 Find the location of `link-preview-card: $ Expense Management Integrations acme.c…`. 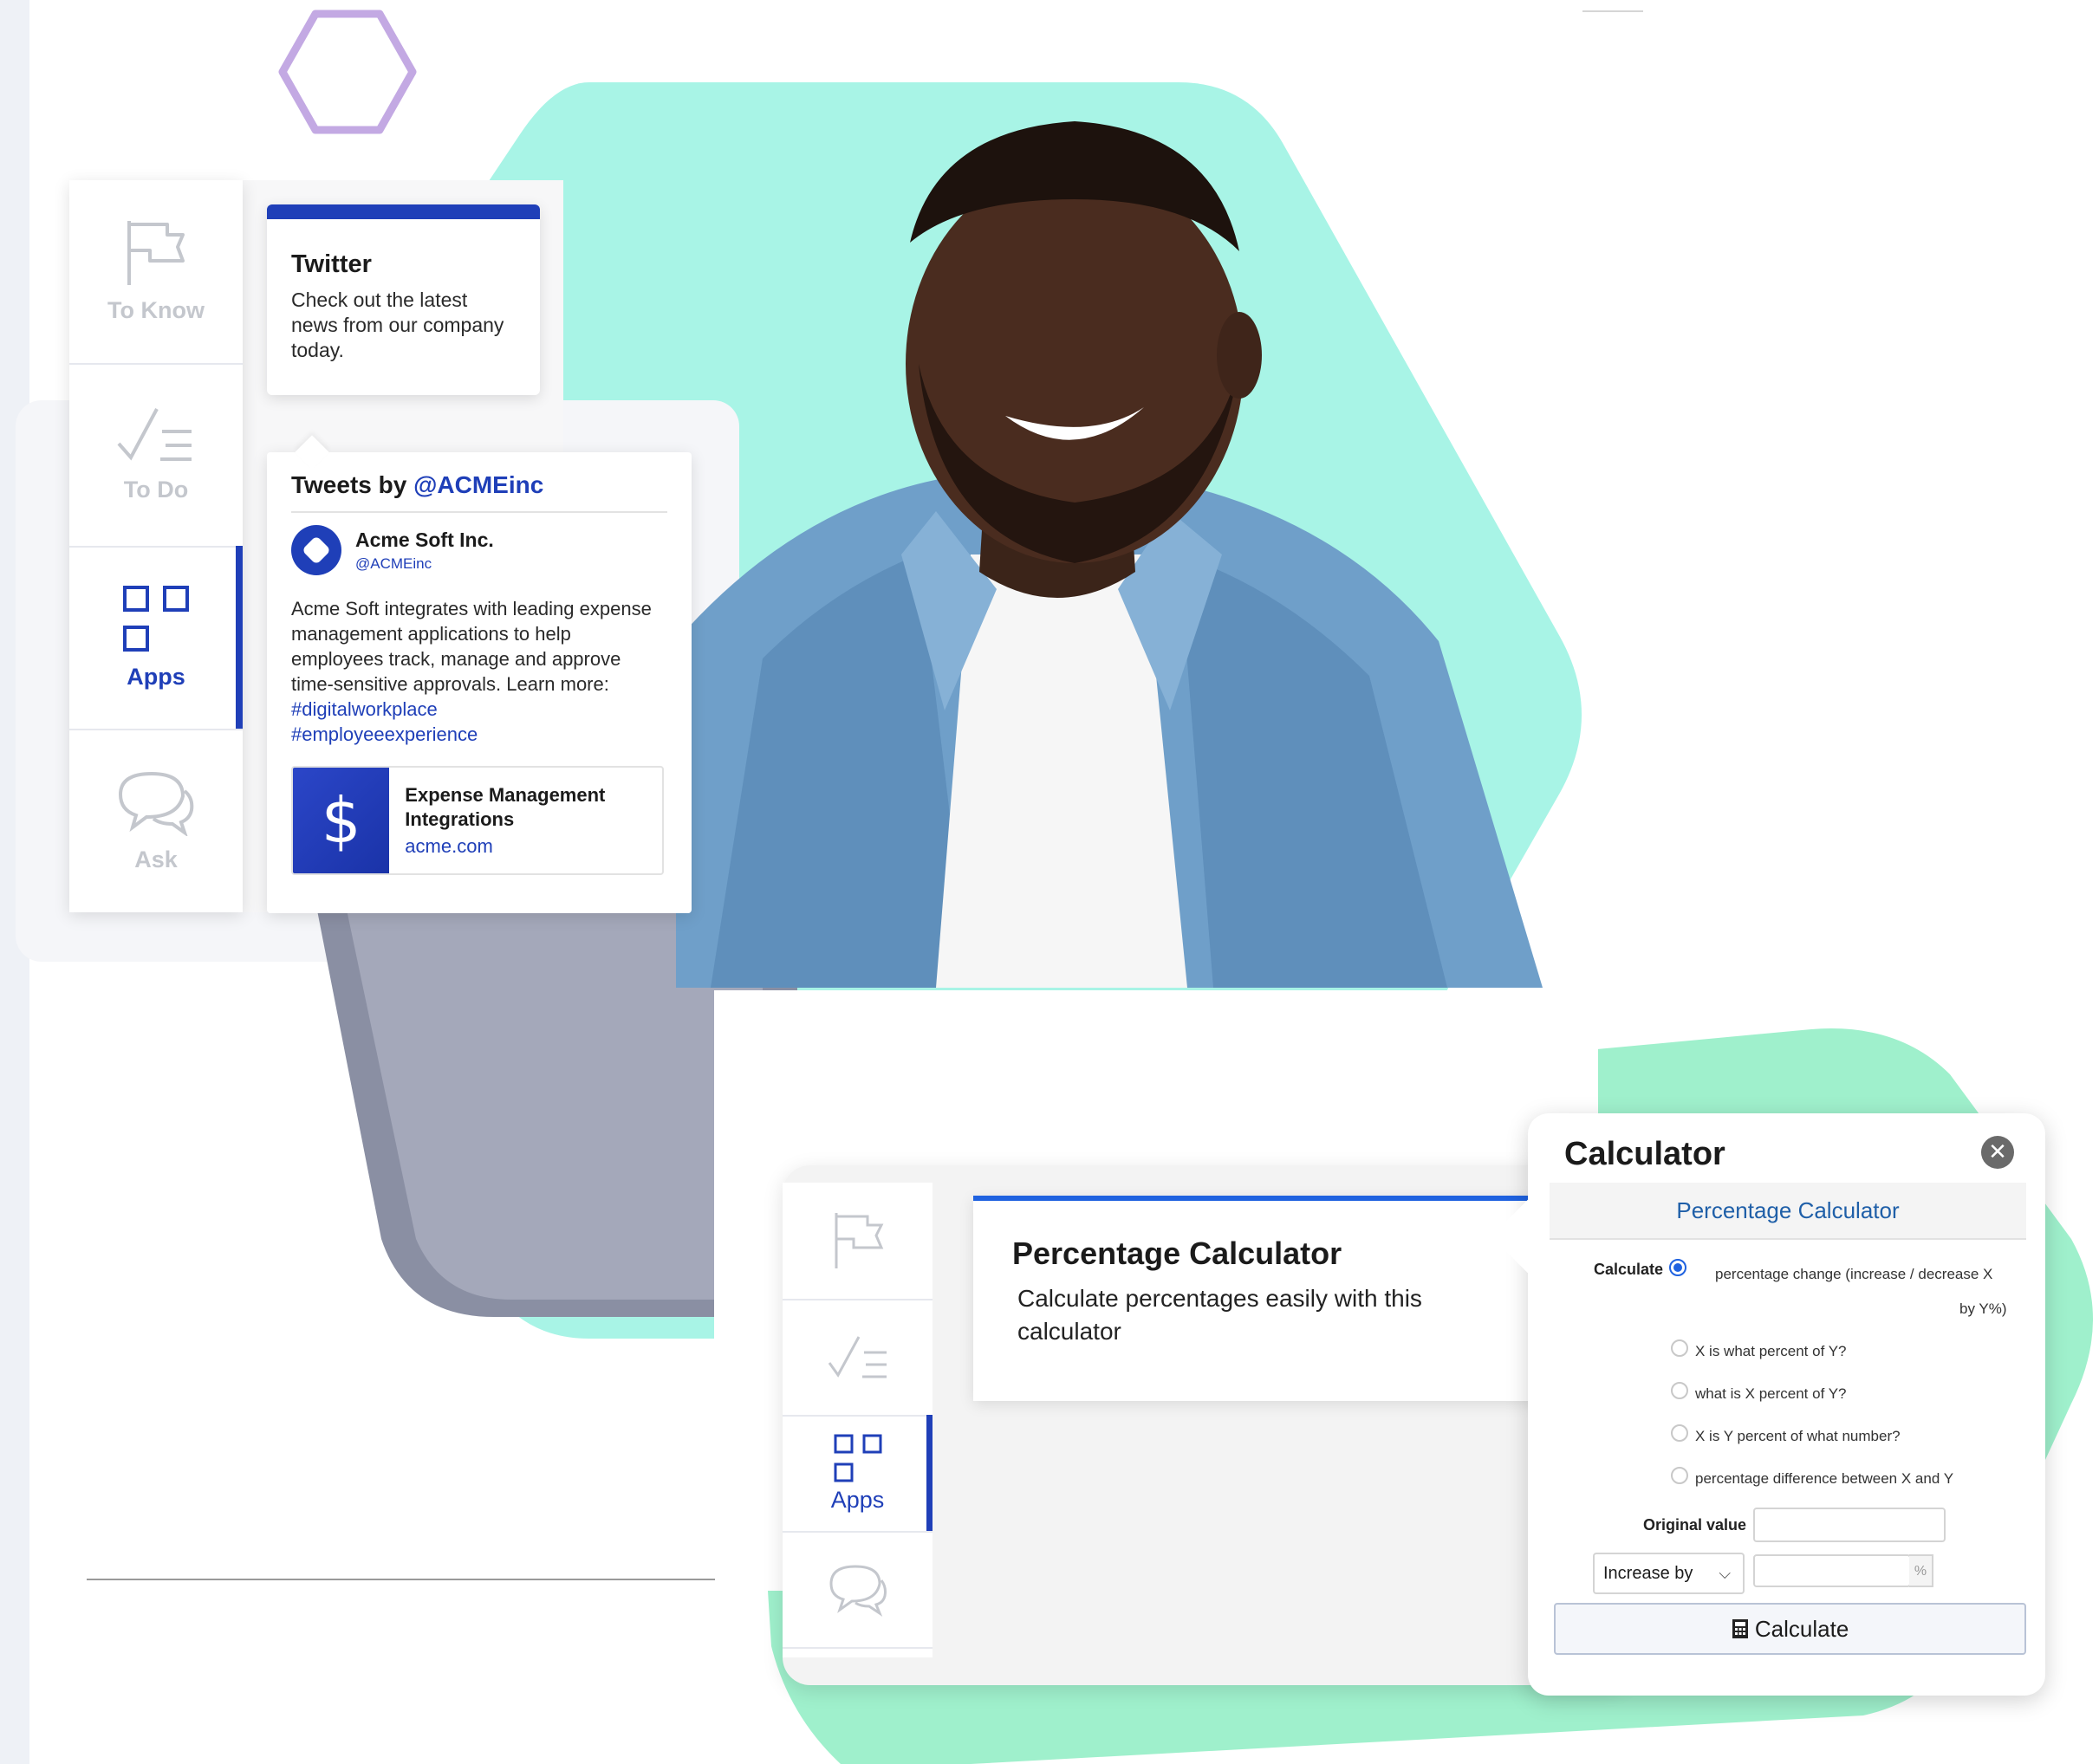

link-preview-card: $ Expense Management Integrations acme.c… is located at coordinates (478, 820).